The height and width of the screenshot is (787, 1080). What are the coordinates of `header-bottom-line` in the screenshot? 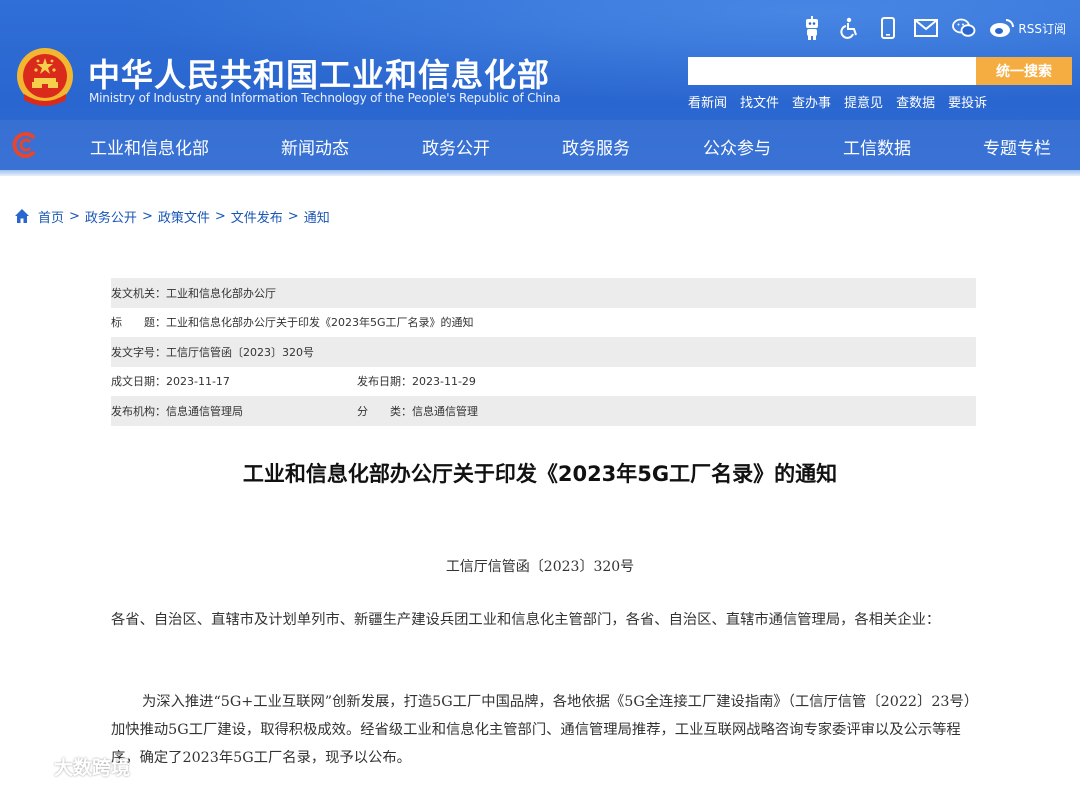 It's located at (540, 173).